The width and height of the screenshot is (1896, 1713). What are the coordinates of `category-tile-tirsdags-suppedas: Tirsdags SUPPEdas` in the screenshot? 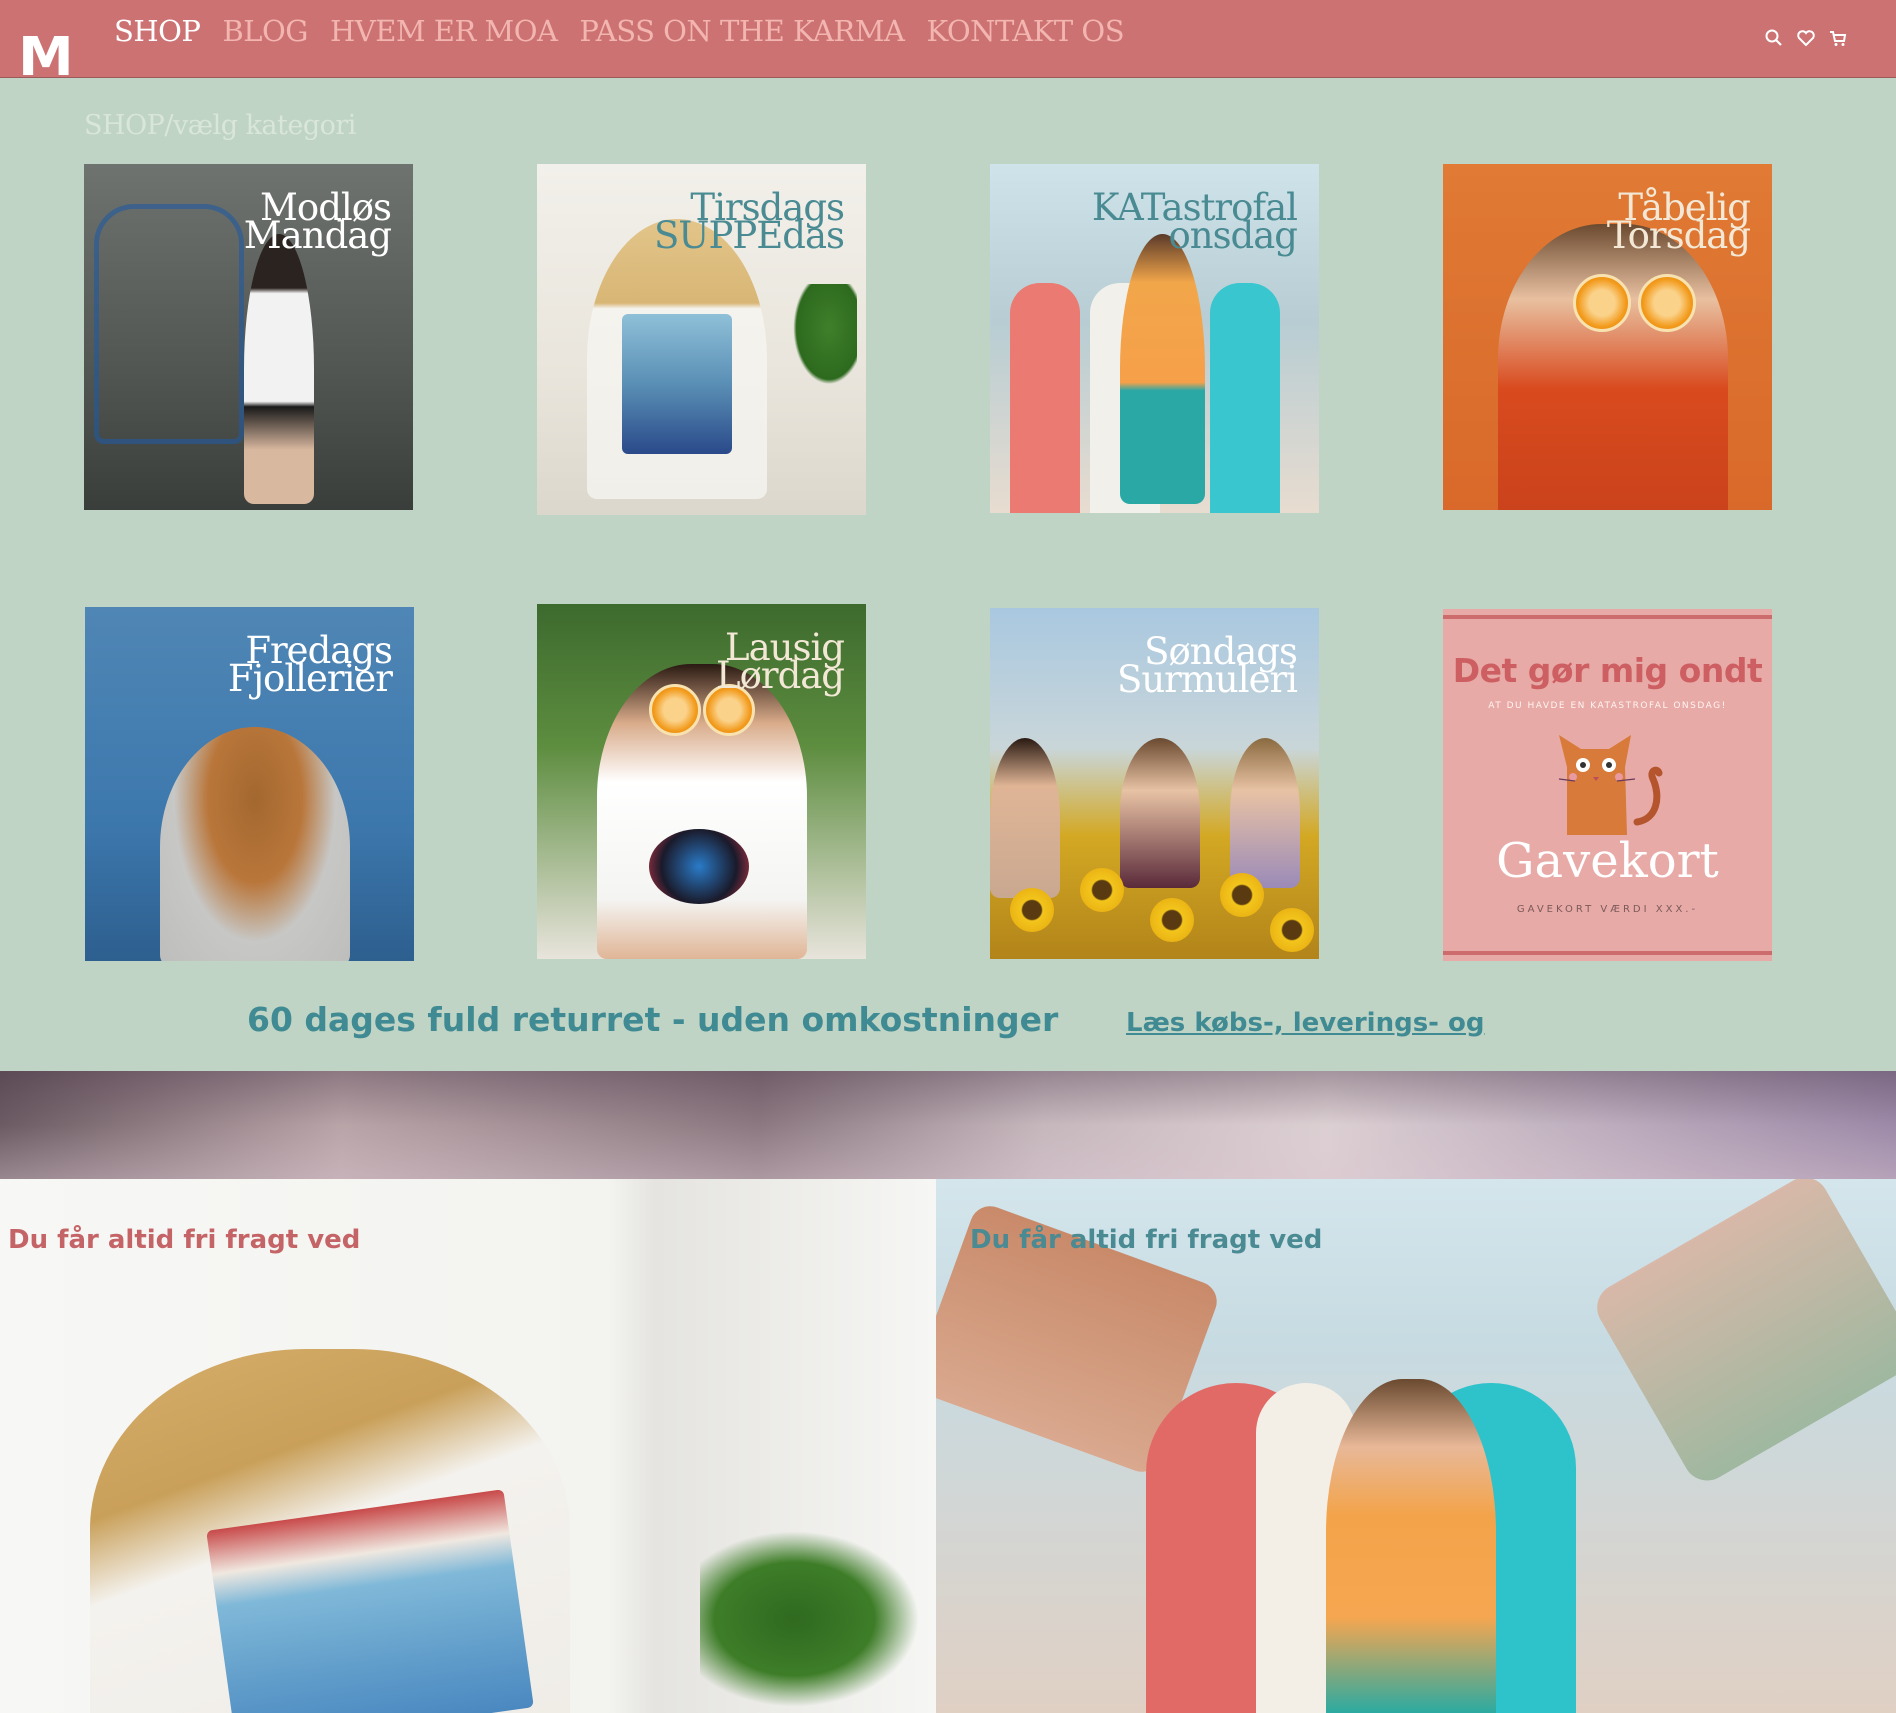 It's located at (701, 339).